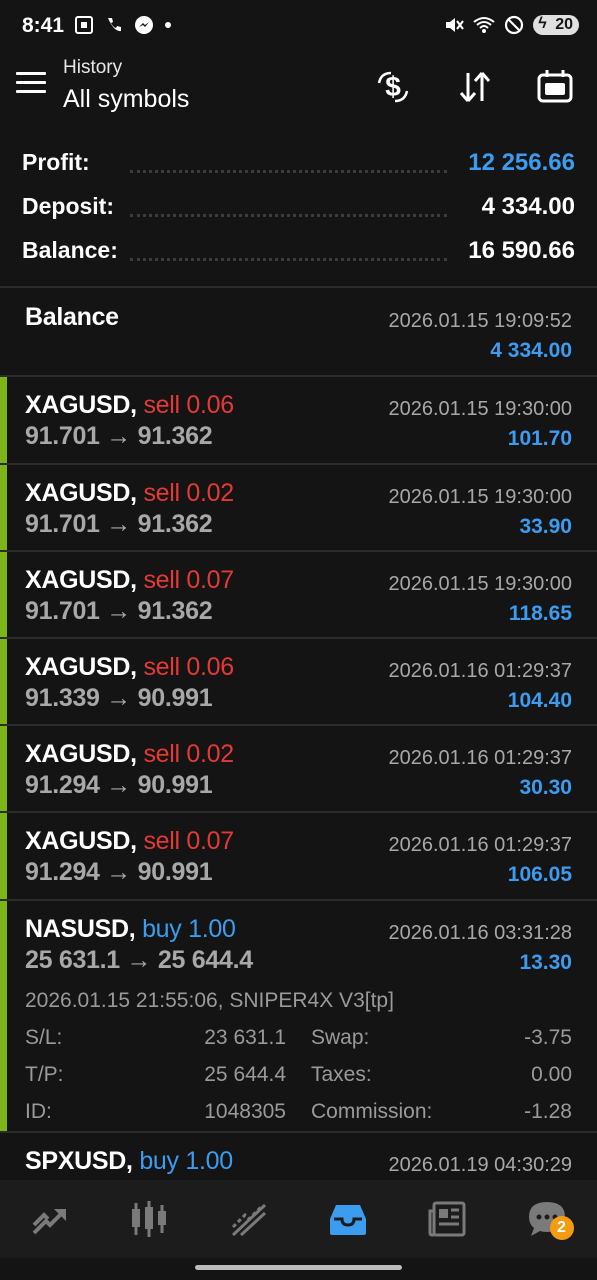 The image size is (597, 1280). Describe the element at coordinates (139, 960) in the screenshot. I see `trade-prices: 25 631.1 → 25 644.4` at that location.